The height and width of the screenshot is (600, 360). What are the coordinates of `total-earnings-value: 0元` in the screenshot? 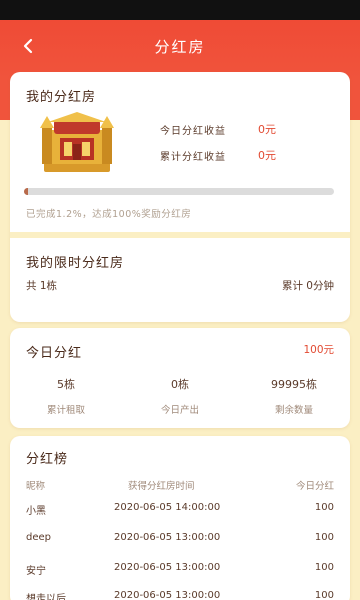 It's located at (267, 155).